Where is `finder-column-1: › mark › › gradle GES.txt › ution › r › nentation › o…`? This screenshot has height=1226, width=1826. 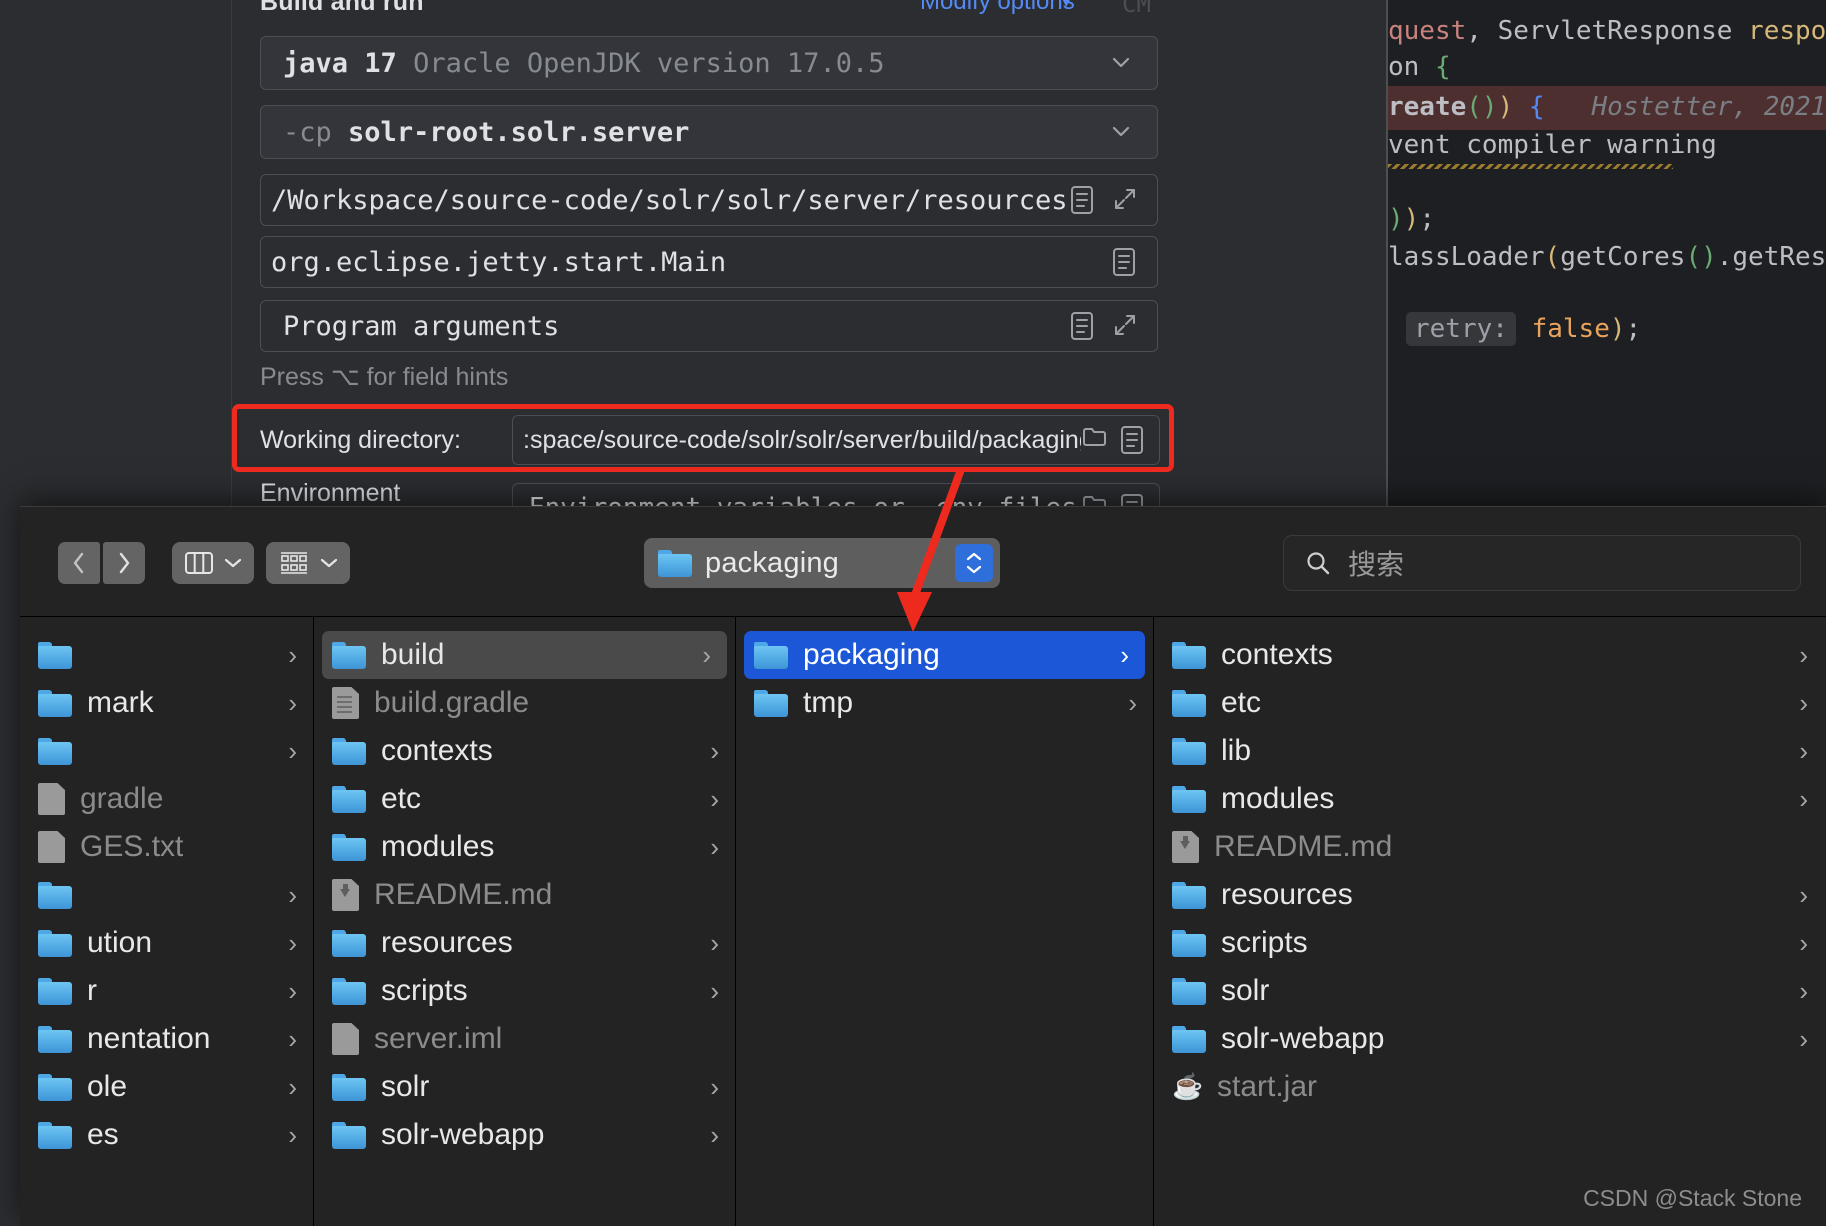 finder-column-1: › mark › › gradle GES.txt › ution › r › nentation › o… is located at coordinates (167, 921).